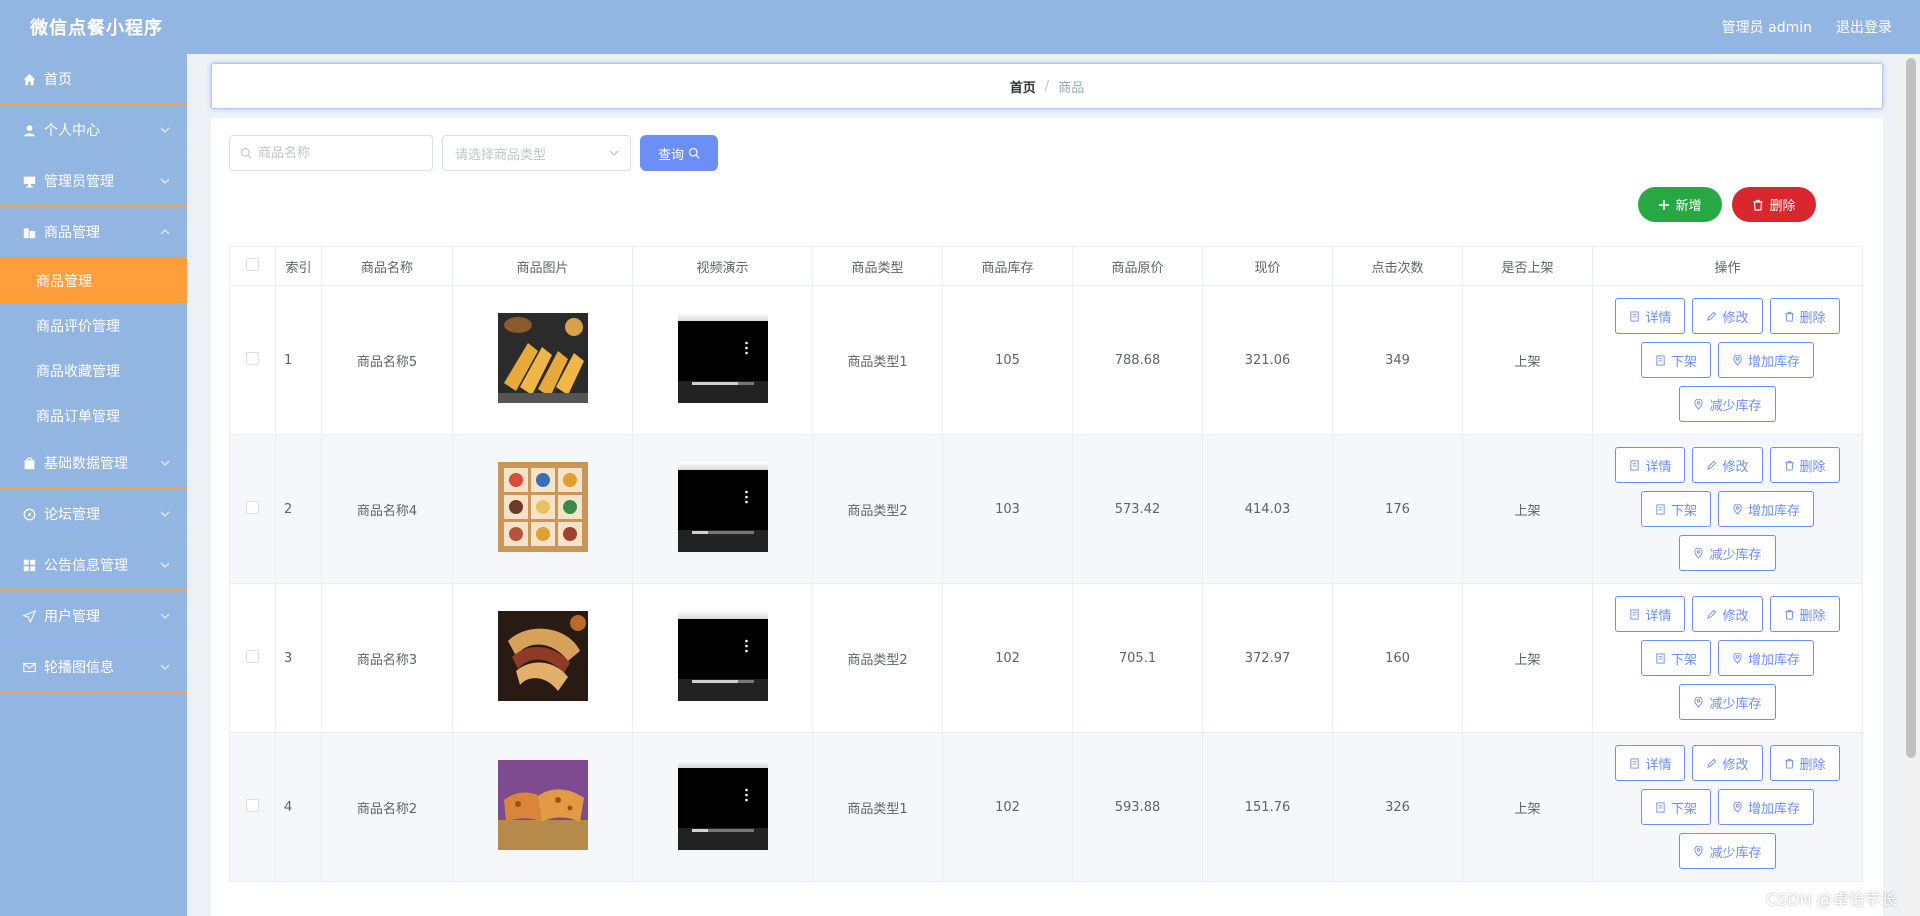  What do you see at coordinates (1864, 27) in the screenshot?
I see `logout-link: 退出登录` at bounding box center [1864, 27].